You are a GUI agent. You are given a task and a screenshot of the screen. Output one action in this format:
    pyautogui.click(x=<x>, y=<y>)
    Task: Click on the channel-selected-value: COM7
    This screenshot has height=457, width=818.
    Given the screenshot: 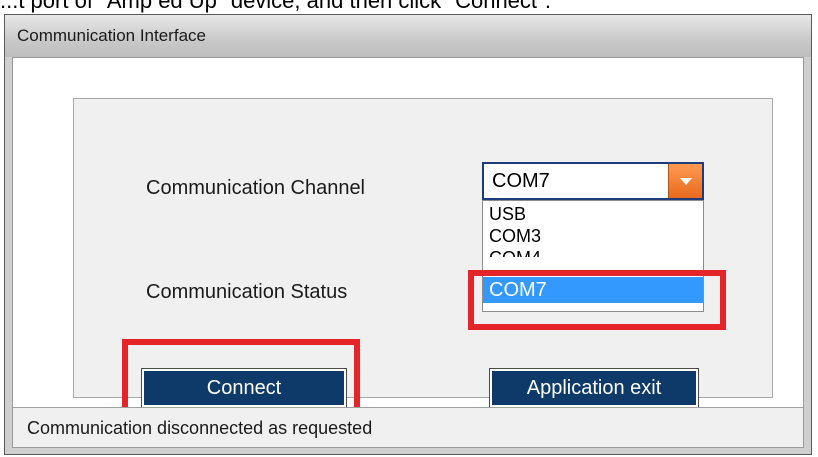 What is the action you would take?
    pyautogui.click(x=521, y=181)
    